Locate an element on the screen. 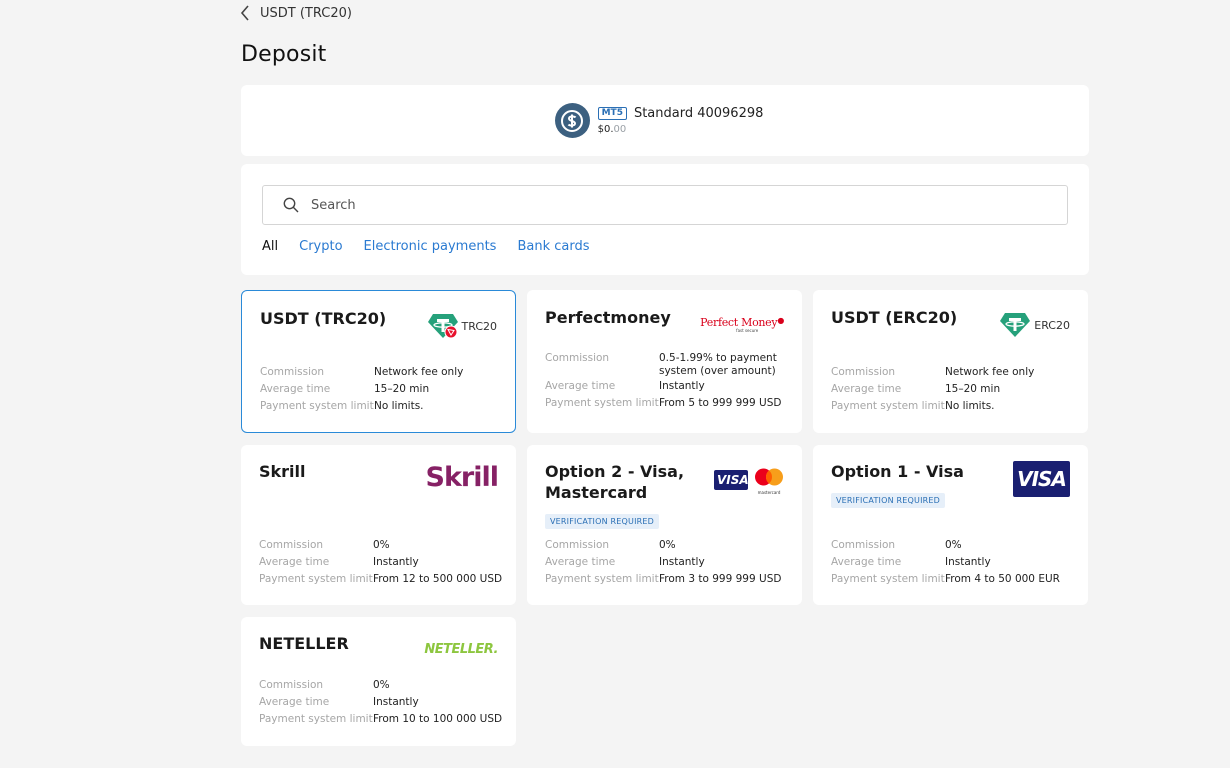 This screenshot has width=1230, height=768. limit-value: From 3 to 999 999 USD is located at coordinates (720, 579).